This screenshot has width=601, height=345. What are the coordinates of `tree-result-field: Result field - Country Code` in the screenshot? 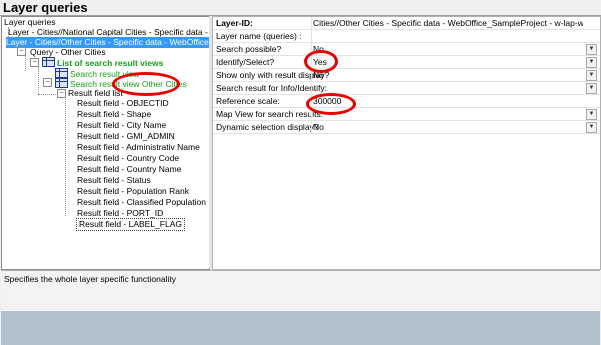 It's located at (128, 158).